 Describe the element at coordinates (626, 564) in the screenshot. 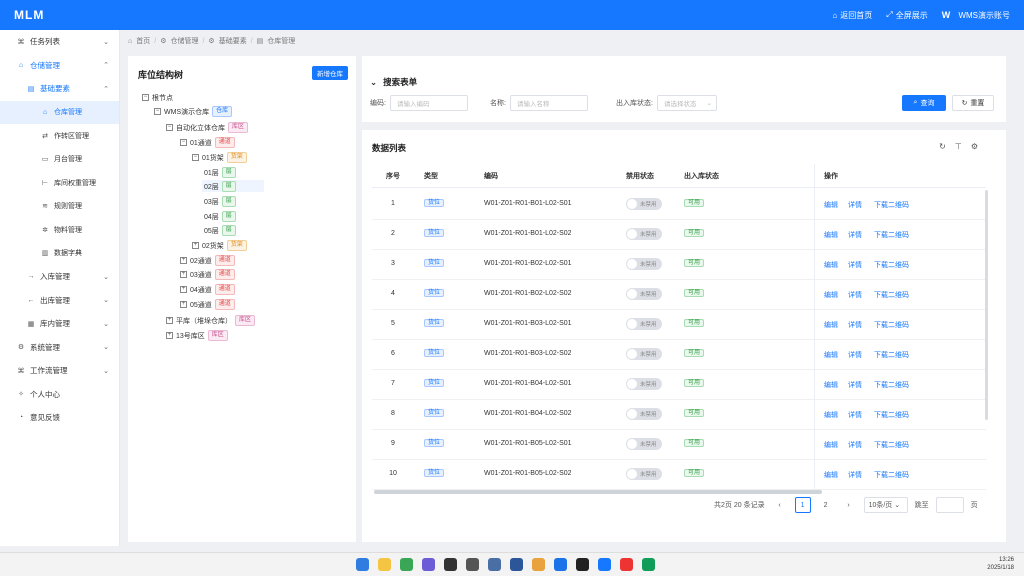

I see `recorder-icon` at that location.